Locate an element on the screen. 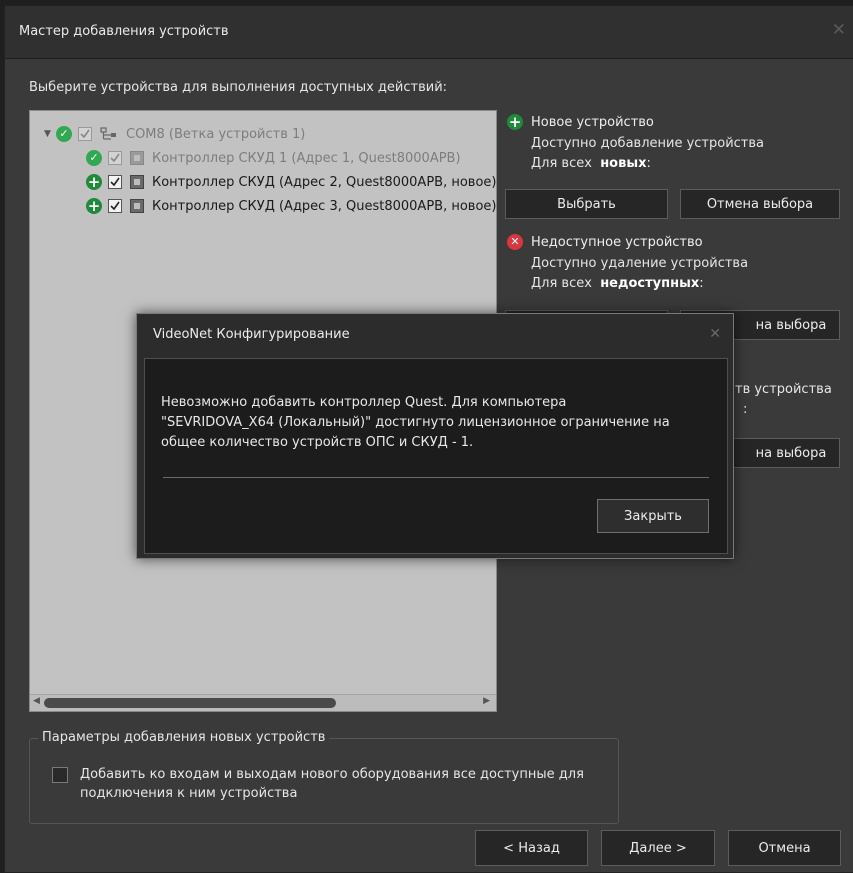 The image size is (853, 873). cancel-new-selection-button: Отмена выбора is located at coordinates (760, 204).